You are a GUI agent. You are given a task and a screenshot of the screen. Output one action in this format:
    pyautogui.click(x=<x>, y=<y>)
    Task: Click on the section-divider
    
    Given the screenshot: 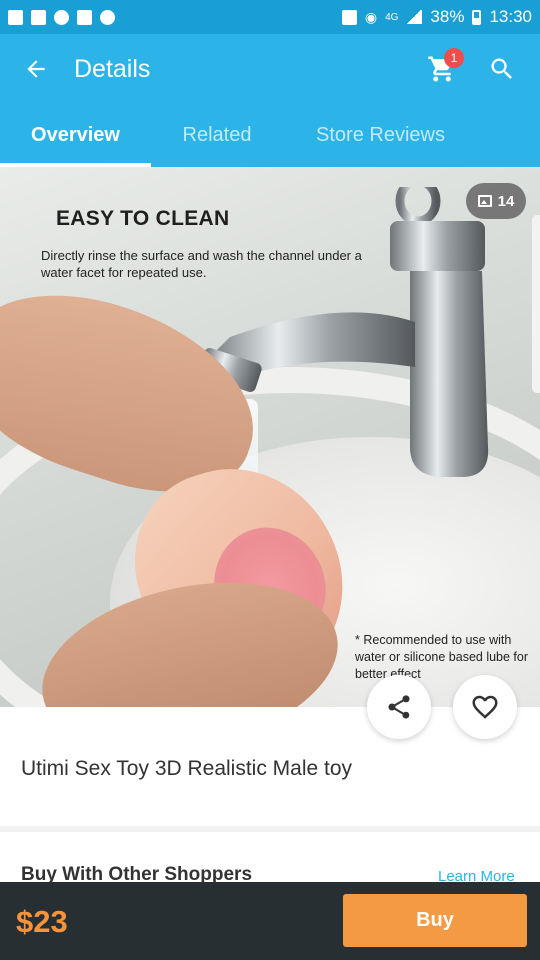 What is the action you would take?
    pyautogui.click(x=270, y=829)
    